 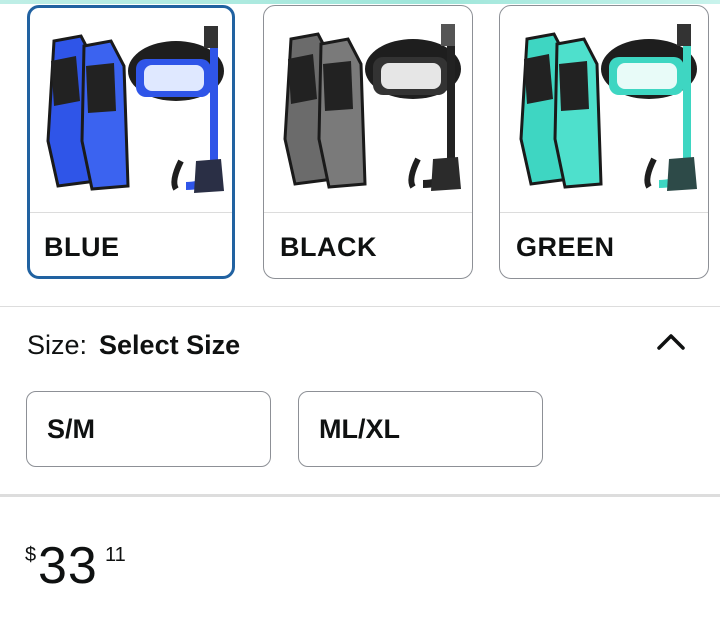 I want to click on swatch-label-blue: BLUE, so click(x=82, y=247).